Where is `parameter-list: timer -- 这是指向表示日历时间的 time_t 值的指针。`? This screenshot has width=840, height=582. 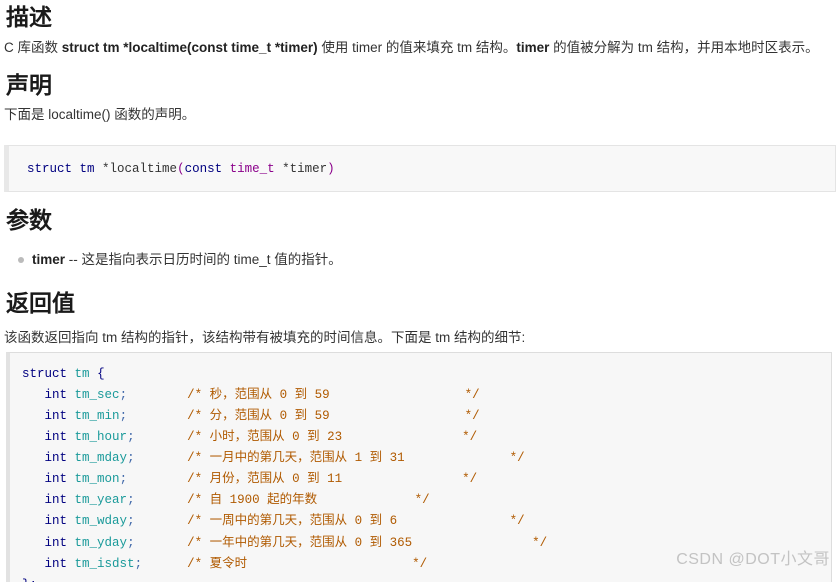
parameter-list: timer -- 这是指向表示日历时间的 time_t 值的指针。 is located at coordinates (174, 260).